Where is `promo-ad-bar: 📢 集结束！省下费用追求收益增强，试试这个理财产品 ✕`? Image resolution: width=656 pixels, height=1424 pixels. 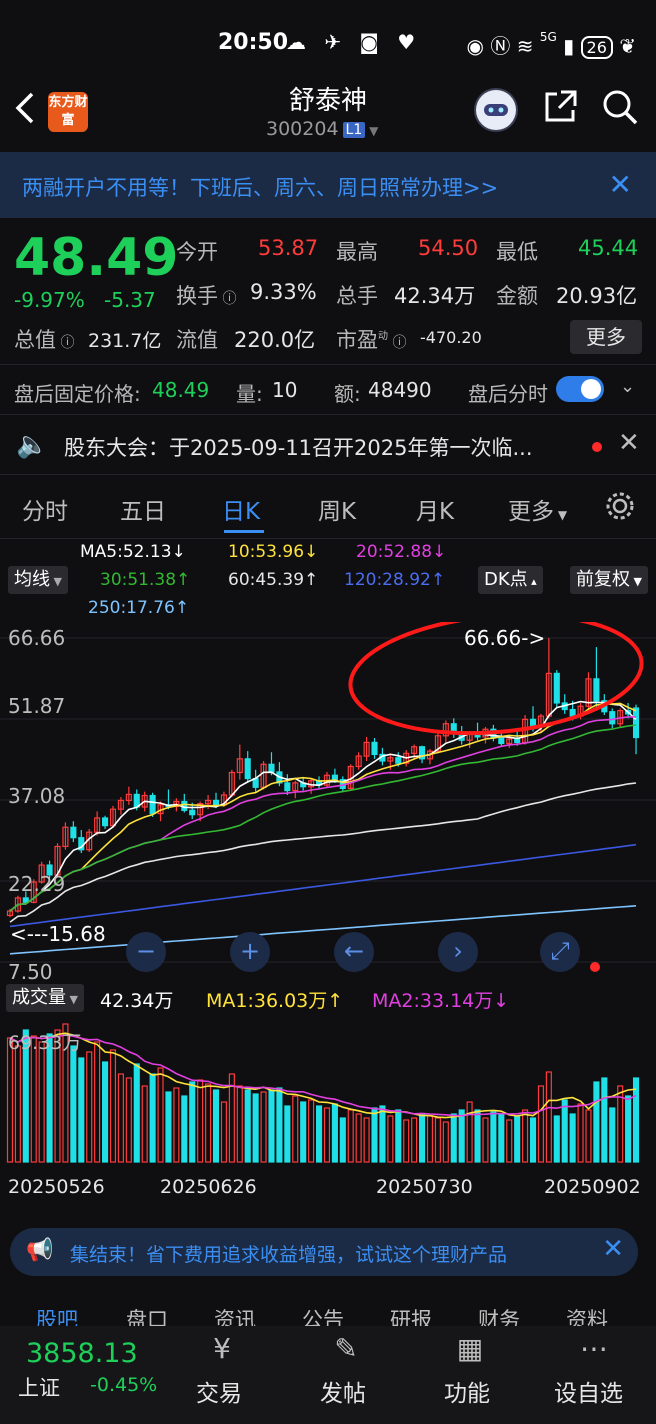 promo-ad-bar: 📢 集结束！省下费用追求收益增强，试试这个理财产品 ✕ is located at coordinates (324, 1252).